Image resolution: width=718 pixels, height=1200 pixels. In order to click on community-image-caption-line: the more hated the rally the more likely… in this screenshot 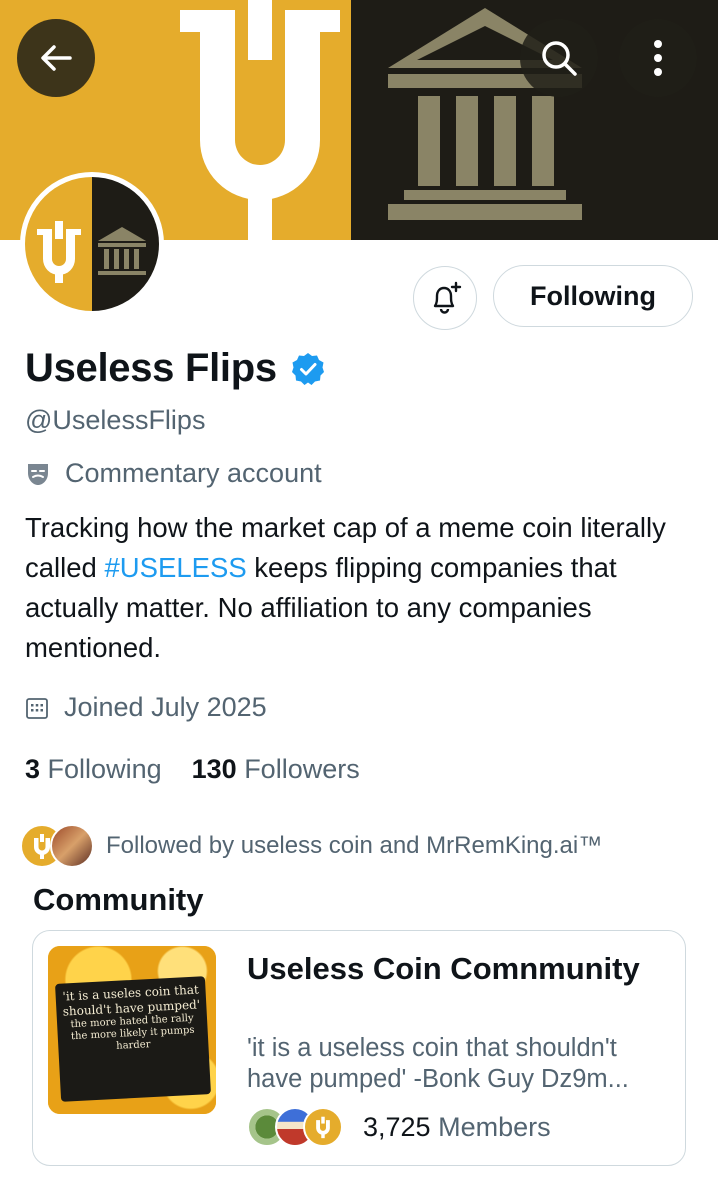, I will do `click(132, 1032)`.